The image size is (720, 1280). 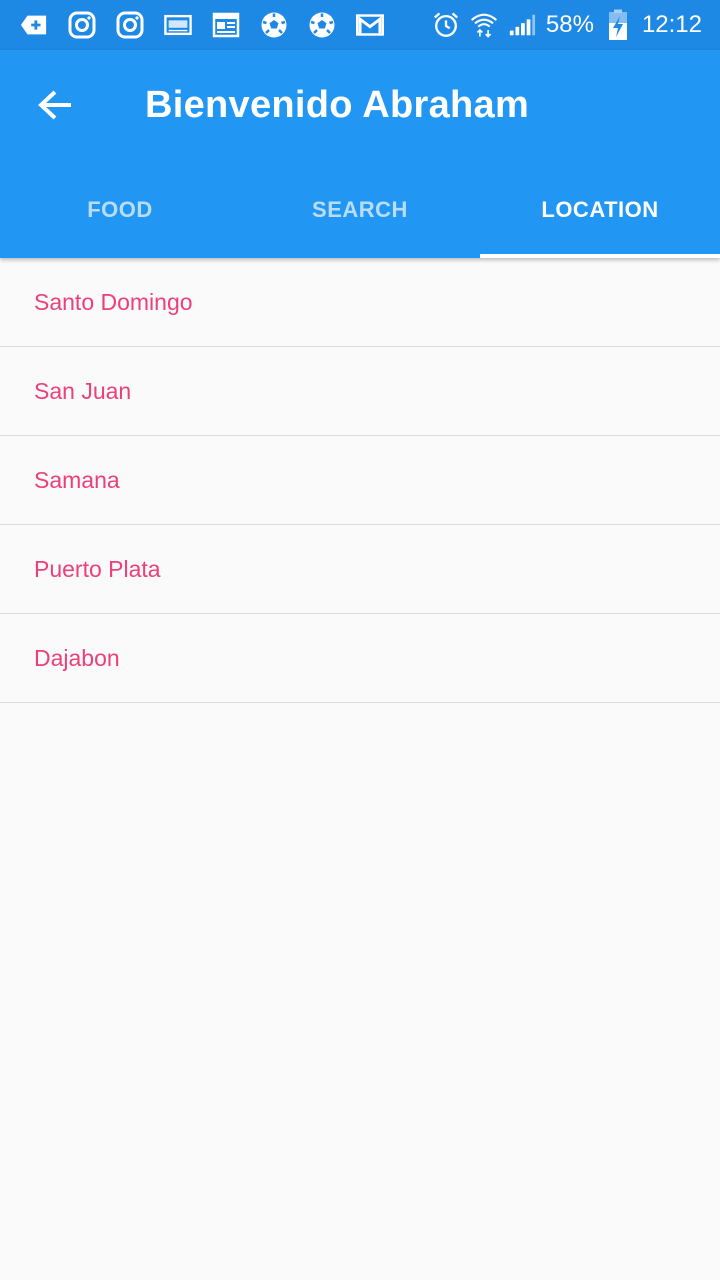 I want to click on list-item: Dajabon, so click(x=360, y=658).